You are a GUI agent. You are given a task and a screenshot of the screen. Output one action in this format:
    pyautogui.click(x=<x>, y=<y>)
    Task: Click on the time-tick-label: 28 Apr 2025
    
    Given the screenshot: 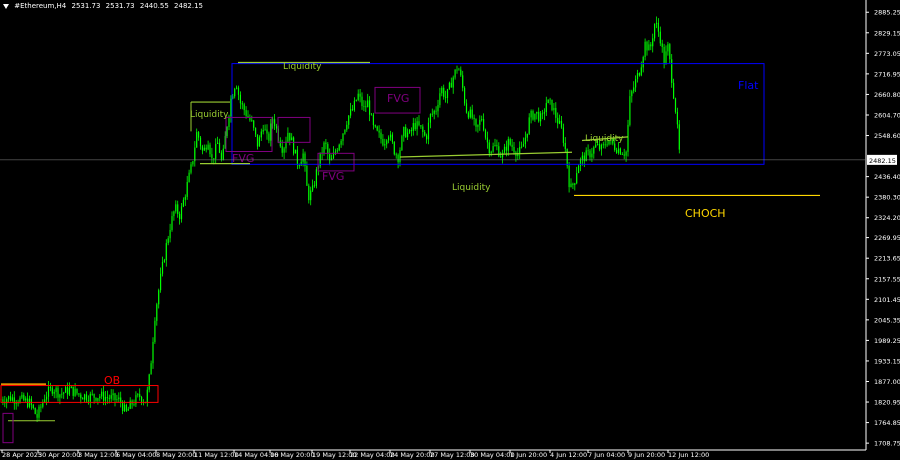 What is the action you would take?
    pyautogui.click(x=22, y=455)
    